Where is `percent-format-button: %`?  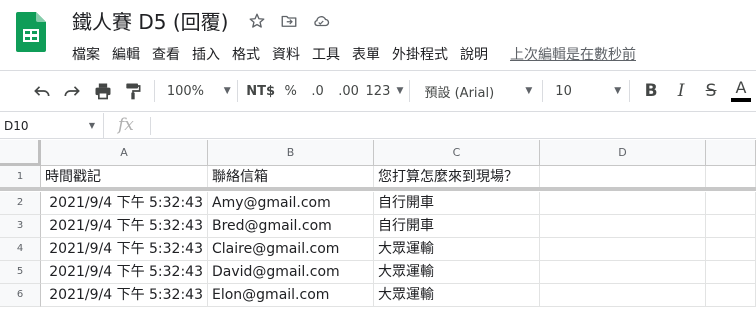 percent-format-button: % is located at coordinates (291, 91).